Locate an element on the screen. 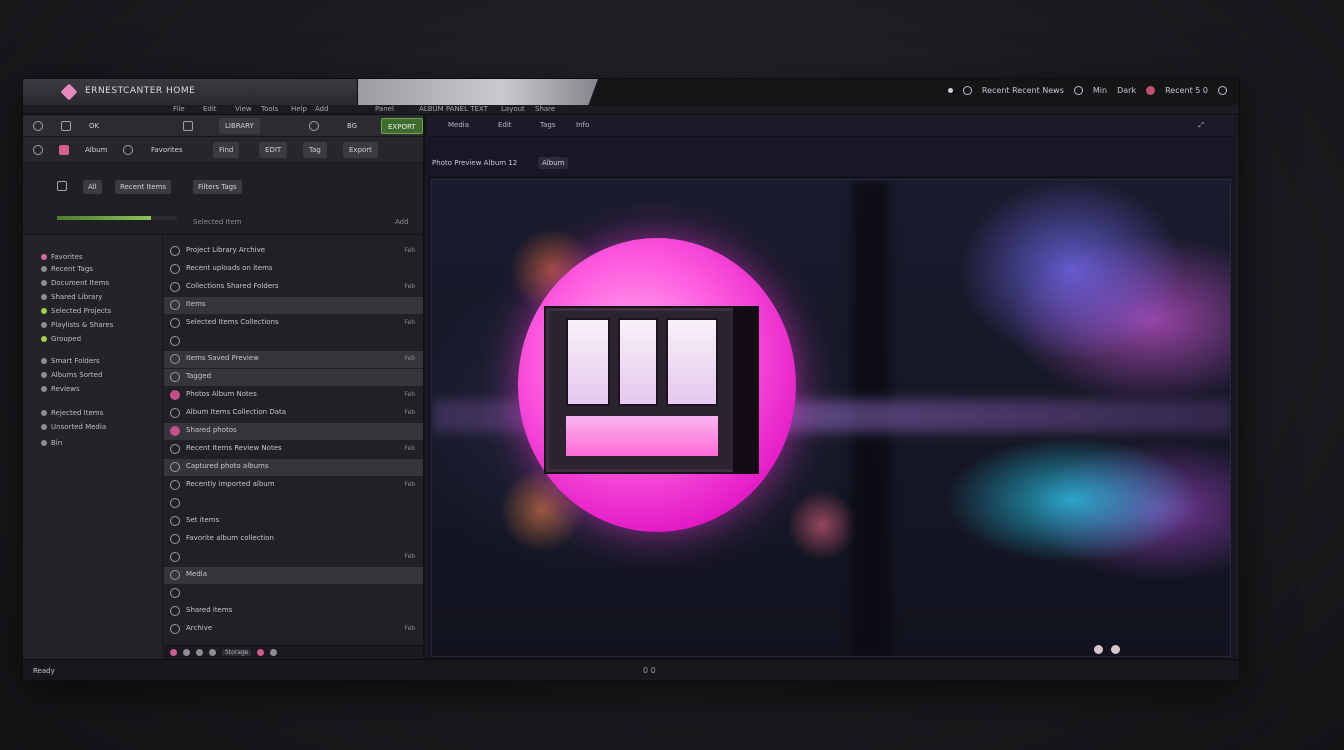  list-item: Selected Items Collections Feb is located at coordinates (293, 323).